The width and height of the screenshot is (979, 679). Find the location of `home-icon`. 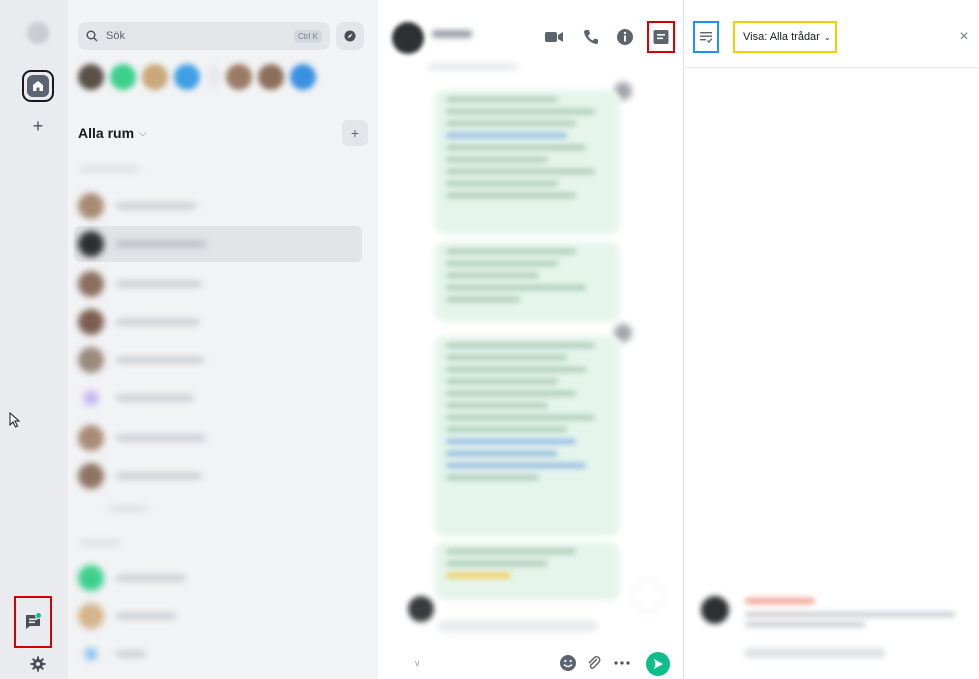

home-icon is located at coordinates (38, 86).